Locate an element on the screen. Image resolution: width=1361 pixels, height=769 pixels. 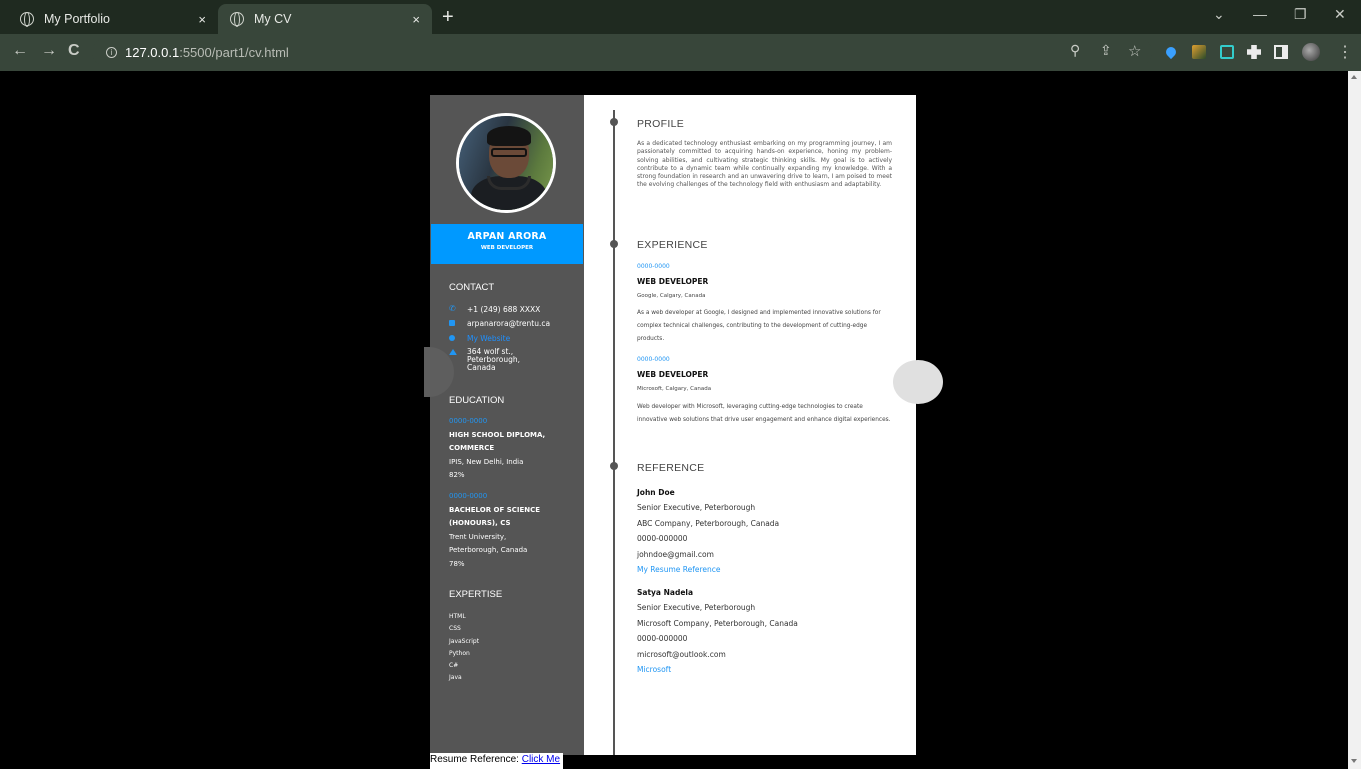
contact-website: My Website is located at coordinates (479, 338).